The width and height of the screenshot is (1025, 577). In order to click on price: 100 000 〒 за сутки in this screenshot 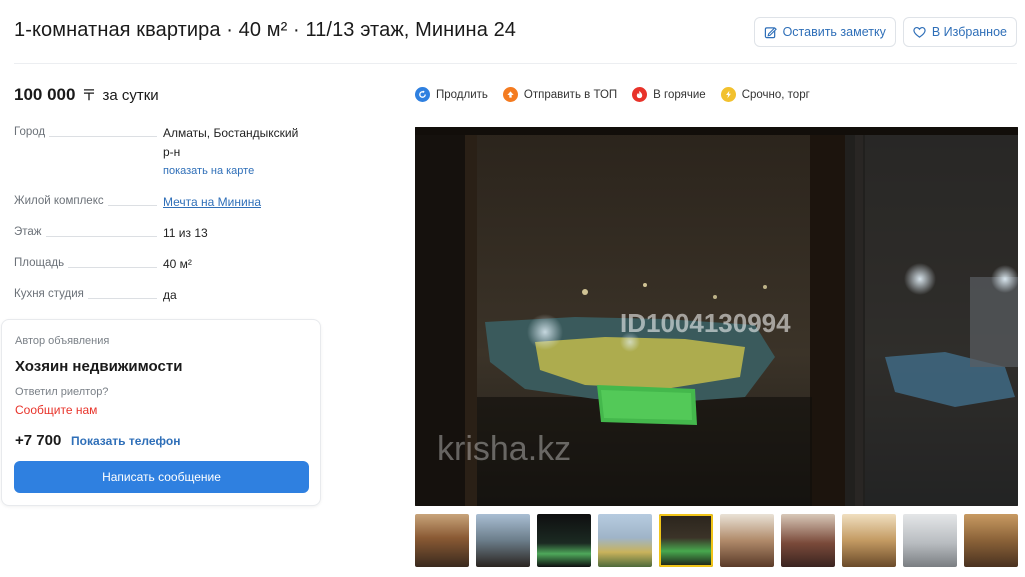, I will do `click(86, 94)`.